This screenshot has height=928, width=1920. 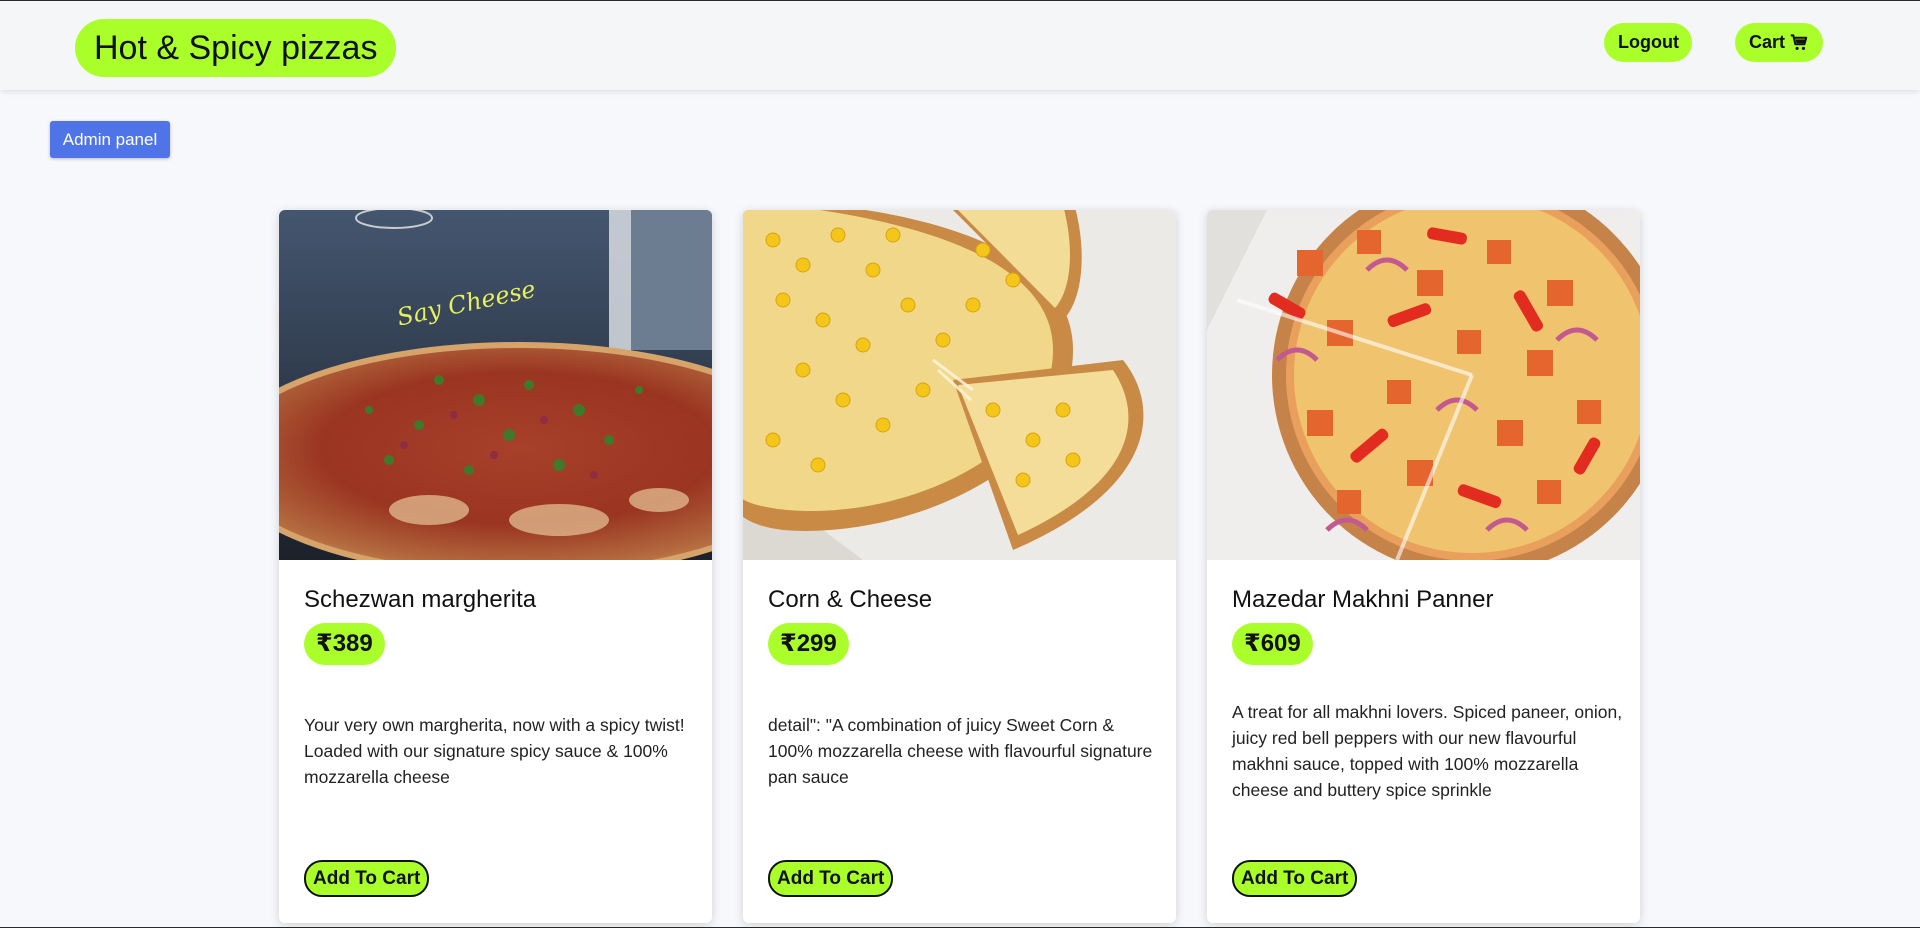 What do you see at coordinates (959, 385) in the screenshot?
I see `product-image-corn-cheese` at bounding box center [959, 385].